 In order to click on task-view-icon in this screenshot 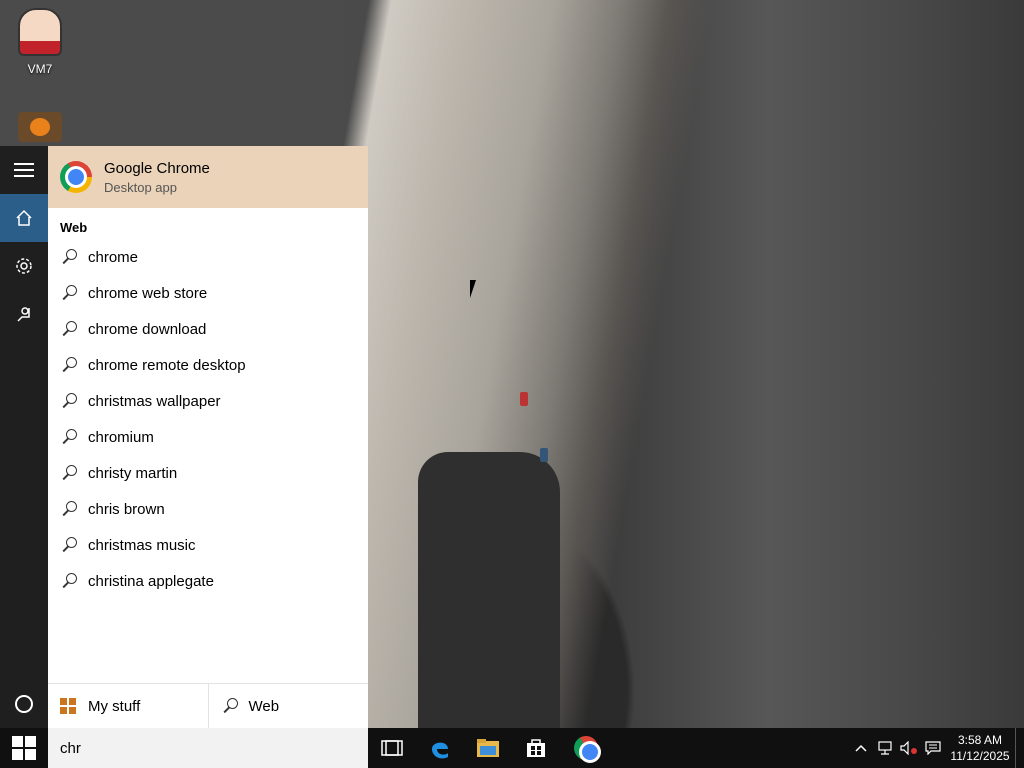, I will do `click(392, 748)`.